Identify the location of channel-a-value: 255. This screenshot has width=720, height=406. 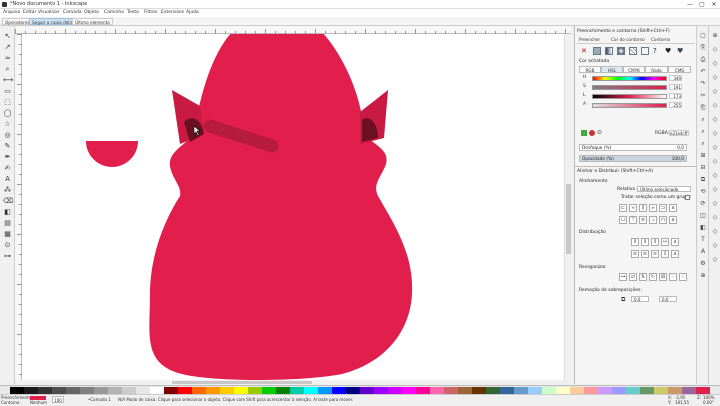
(675, 105).